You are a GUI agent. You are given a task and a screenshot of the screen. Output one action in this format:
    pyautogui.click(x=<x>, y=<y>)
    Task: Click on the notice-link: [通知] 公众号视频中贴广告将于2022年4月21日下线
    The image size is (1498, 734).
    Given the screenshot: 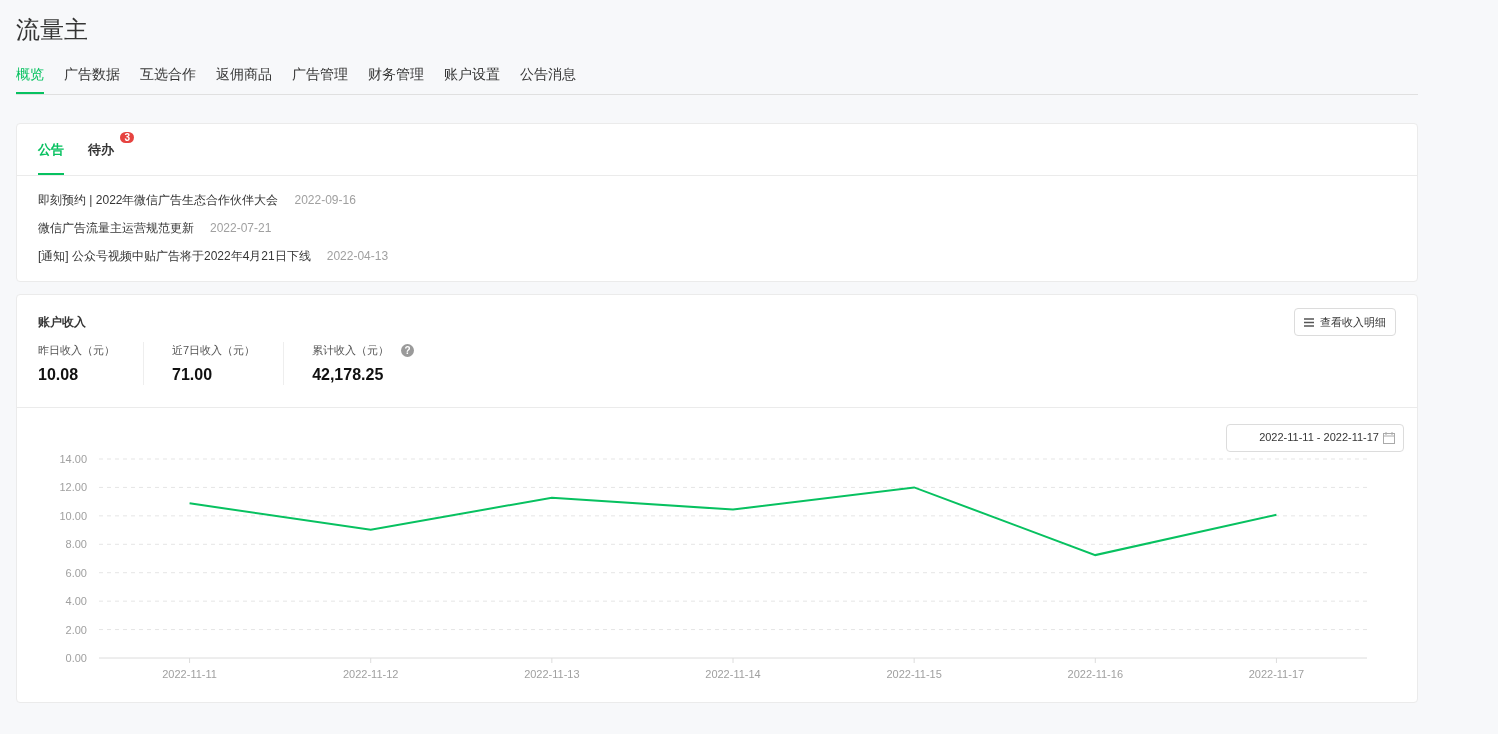 What is the action you would take?
    pyautogui.click(x=174, y=256)
    